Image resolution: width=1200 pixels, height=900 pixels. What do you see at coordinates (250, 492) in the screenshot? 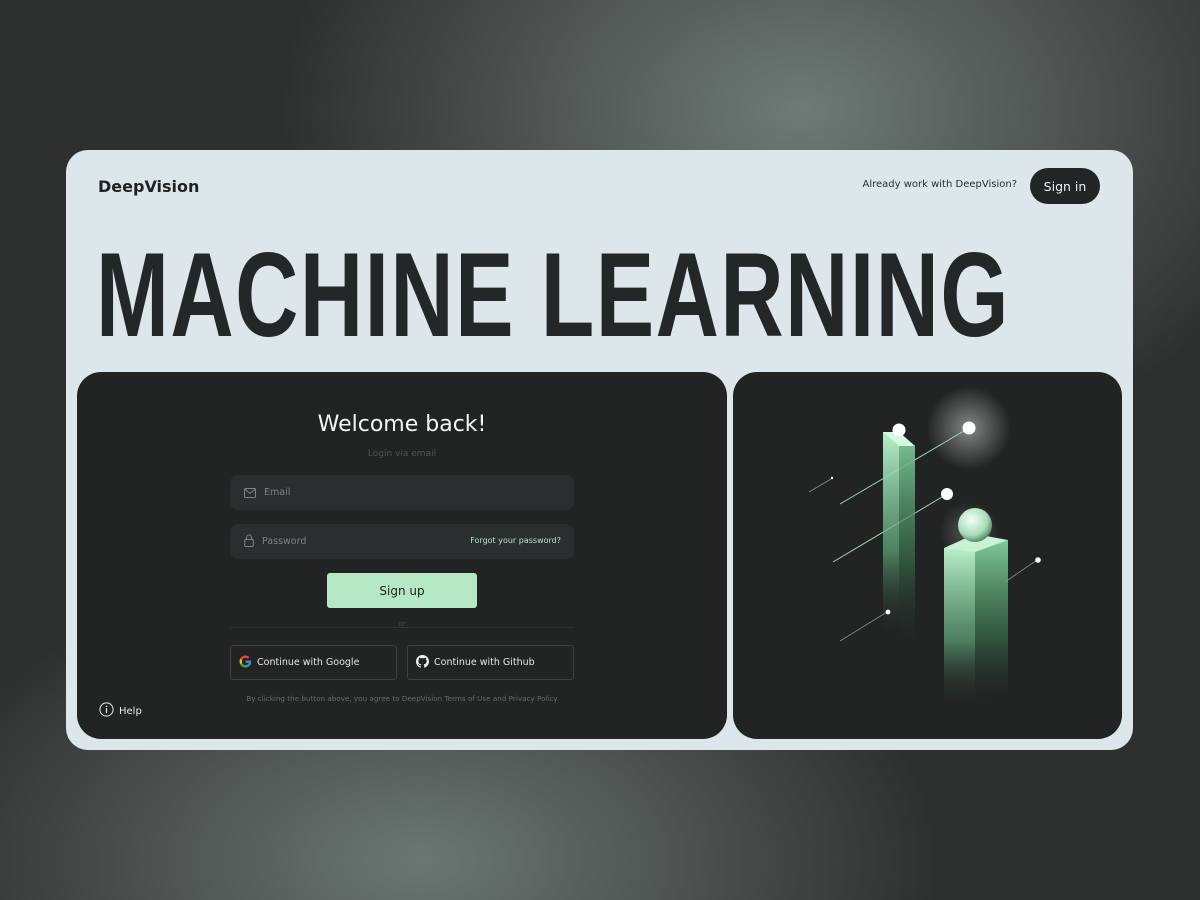
I see `mail-icon` at bounding box center [250, 492].